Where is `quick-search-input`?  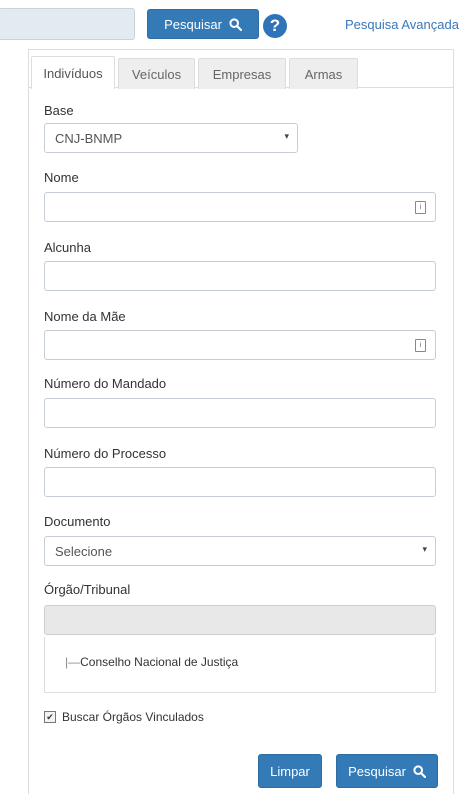 quick-search-input is located at coordinates (67, 24).